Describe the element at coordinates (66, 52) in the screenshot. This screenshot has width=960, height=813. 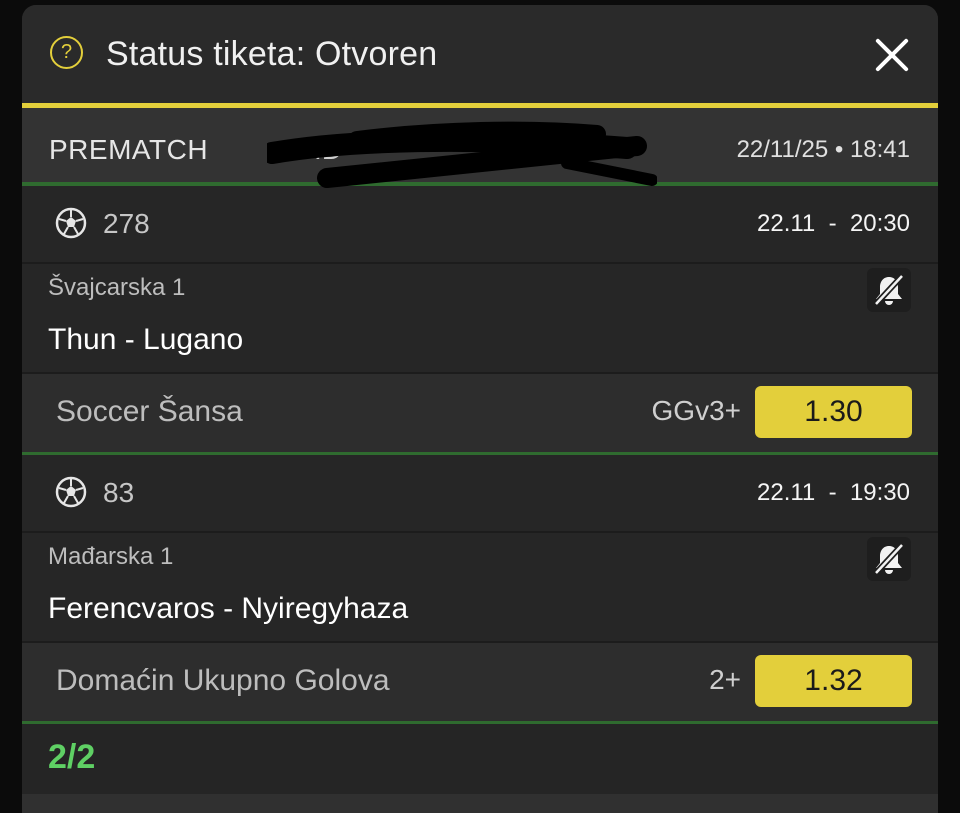
I see `help-icon: ?` at that location.